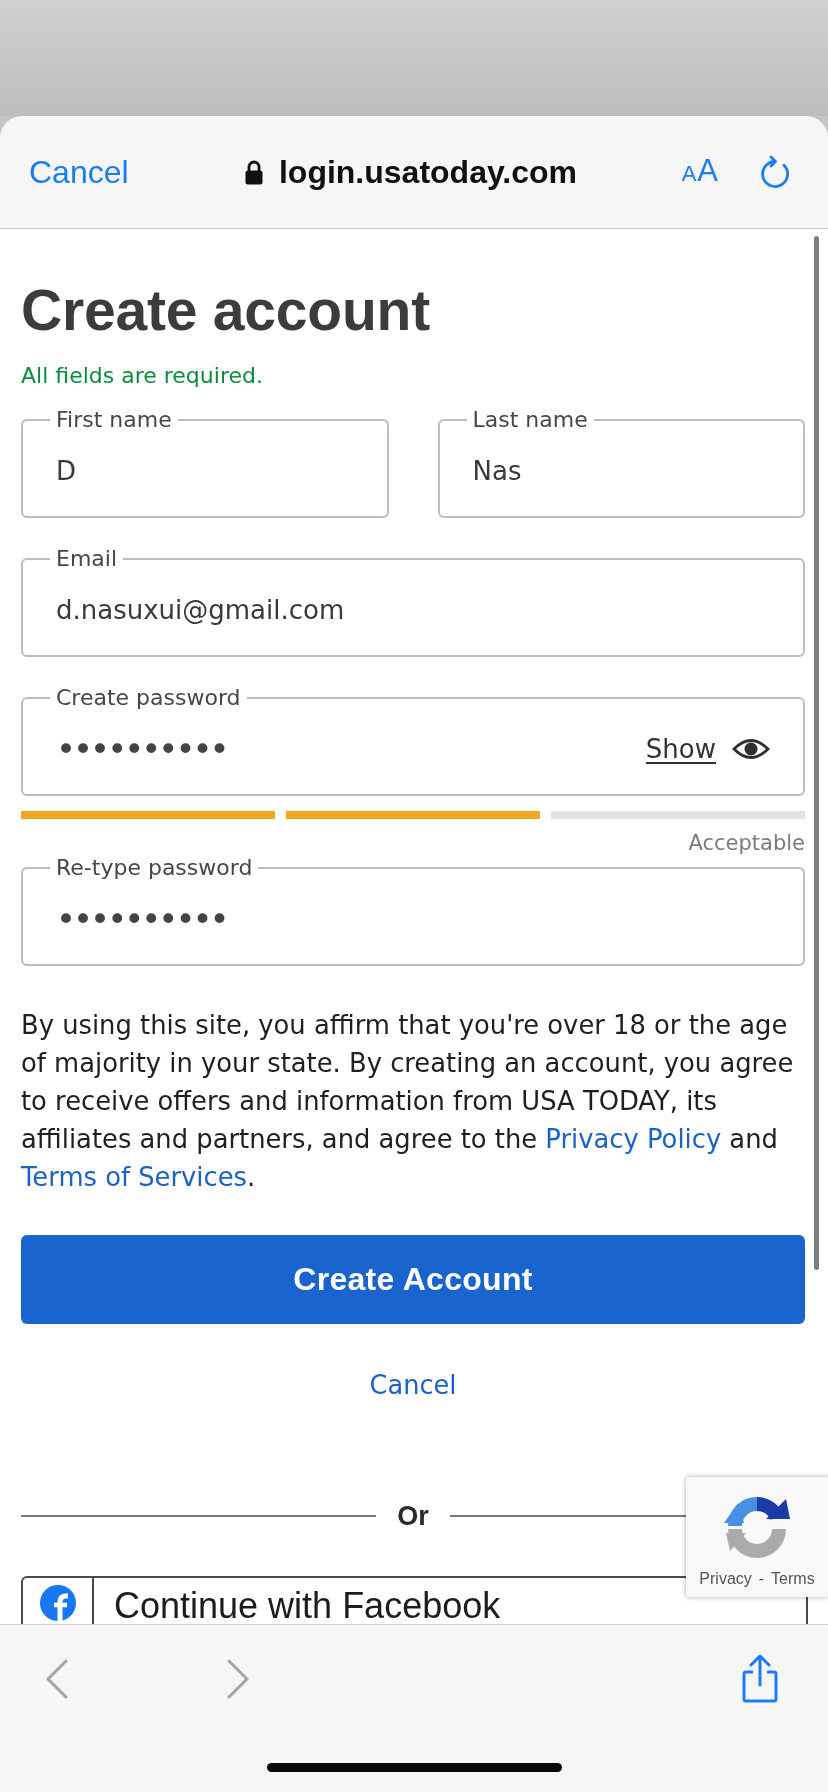 The height and width of the screenshot is (1792, 828). What do you see at coordinates (408, 1101) in the screenshot?
I see `terms-text: By using this site, you affirm that you're over 18 or the age of majority in your state. By creating an account, you agree to receive offers and information from USA TODAY, its affiliates and partners, and agree to the Privacy Policy and Terms of Services.` at bounding box center [408, 1101].